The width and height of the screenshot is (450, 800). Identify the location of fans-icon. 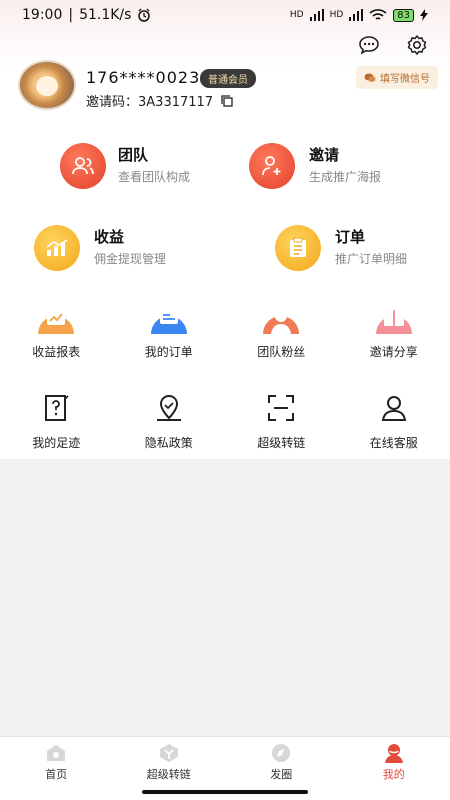
(281, 317).